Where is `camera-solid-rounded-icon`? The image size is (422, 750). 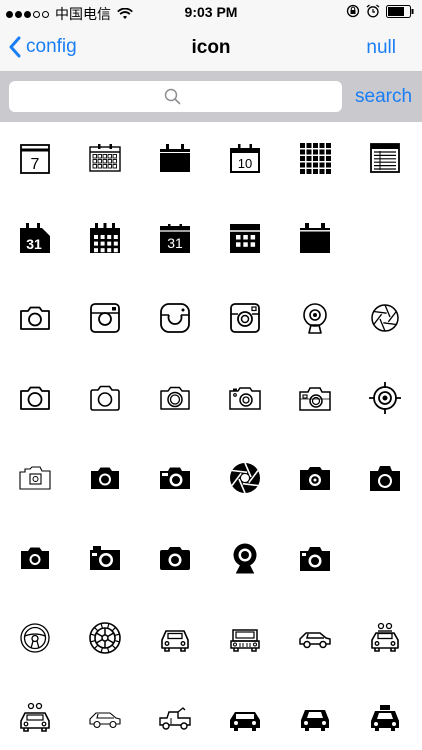 camera-solid-rounded-icon is located at coordinates (175, 558).